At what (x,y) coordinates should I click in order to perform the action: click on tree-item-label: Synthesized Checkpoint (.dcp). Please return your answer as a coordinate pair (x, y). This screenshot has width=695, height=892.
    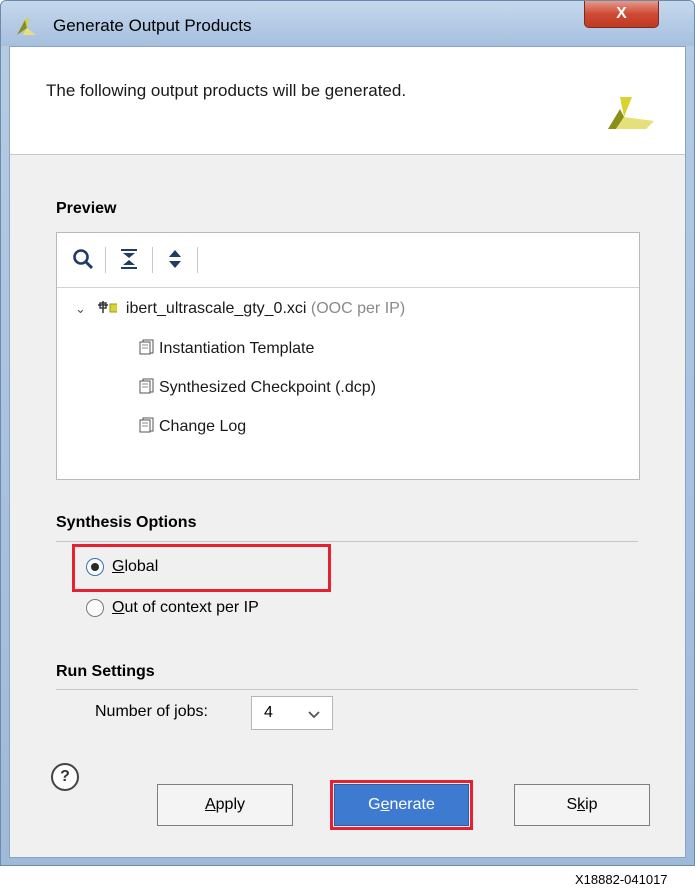
    Looking at the image, I should click on (267, 387).